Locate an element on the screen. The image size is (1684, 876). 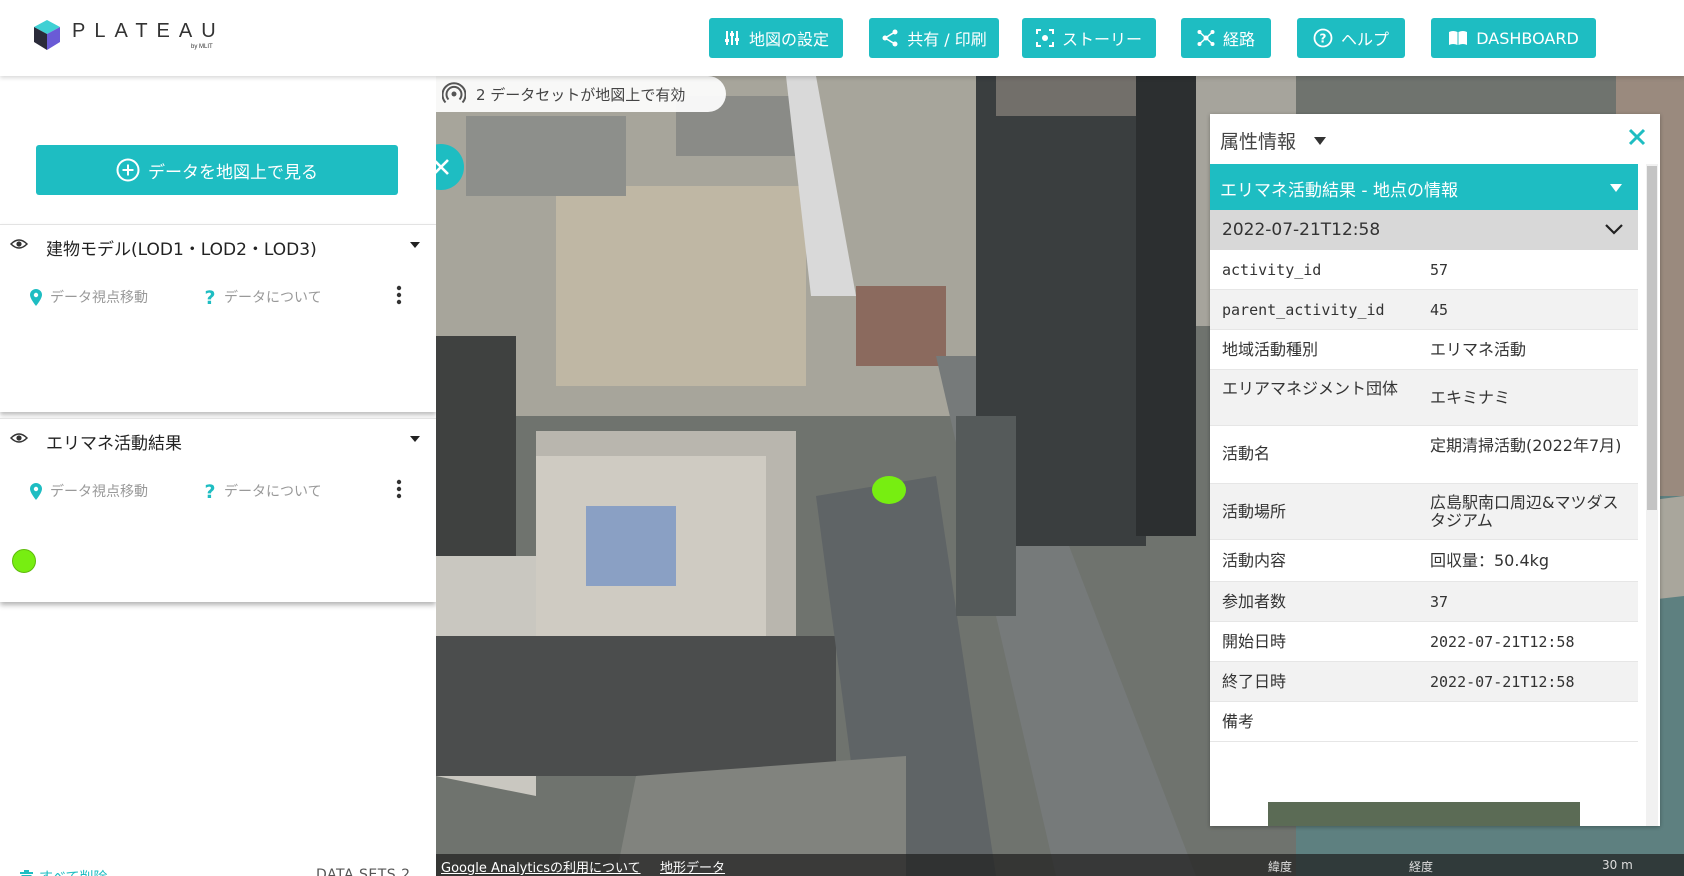
logo-subtitle: by MLIT is located at coordinates (202, 47).